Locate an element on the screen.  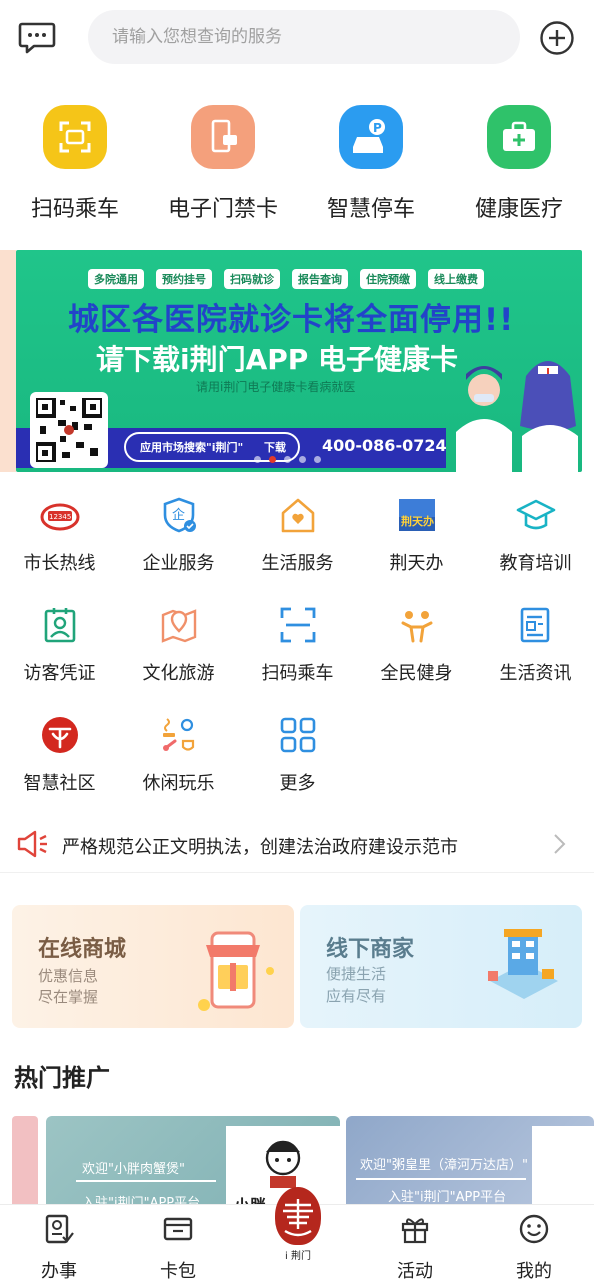
service-fitness: 全民健身 is located at coordinates (416, 645).